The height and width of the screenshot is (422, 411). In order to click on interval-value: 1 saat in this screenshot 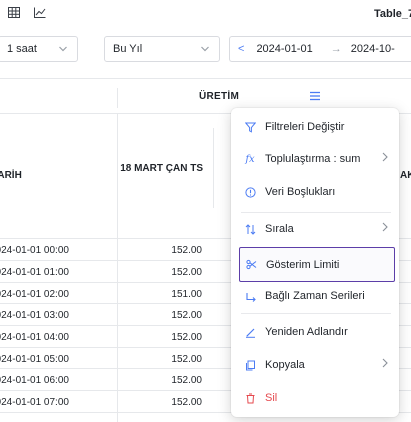, I will do `click(22, 49)`.